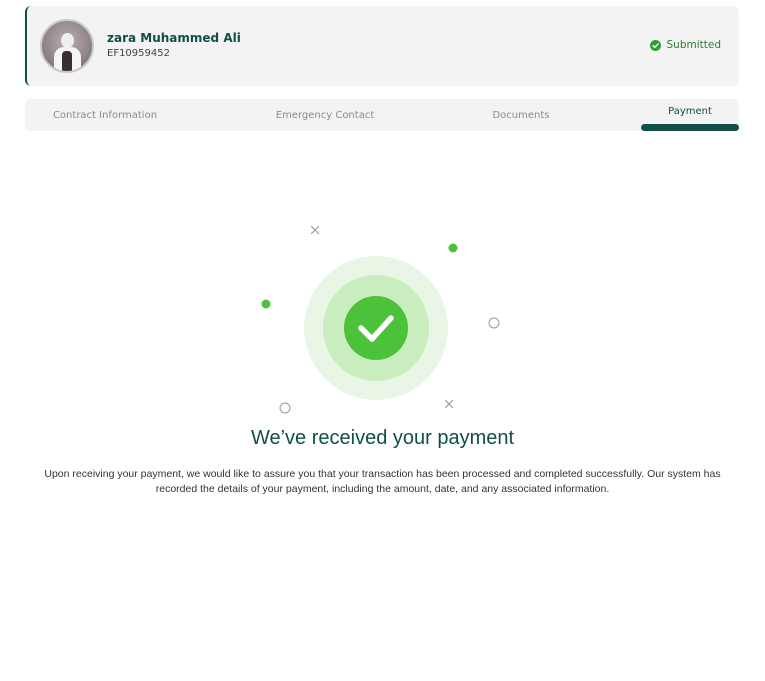 This screenshot has width=765, height=681. I want to click on tab-label: Emergency Contact, so click(325, 115).